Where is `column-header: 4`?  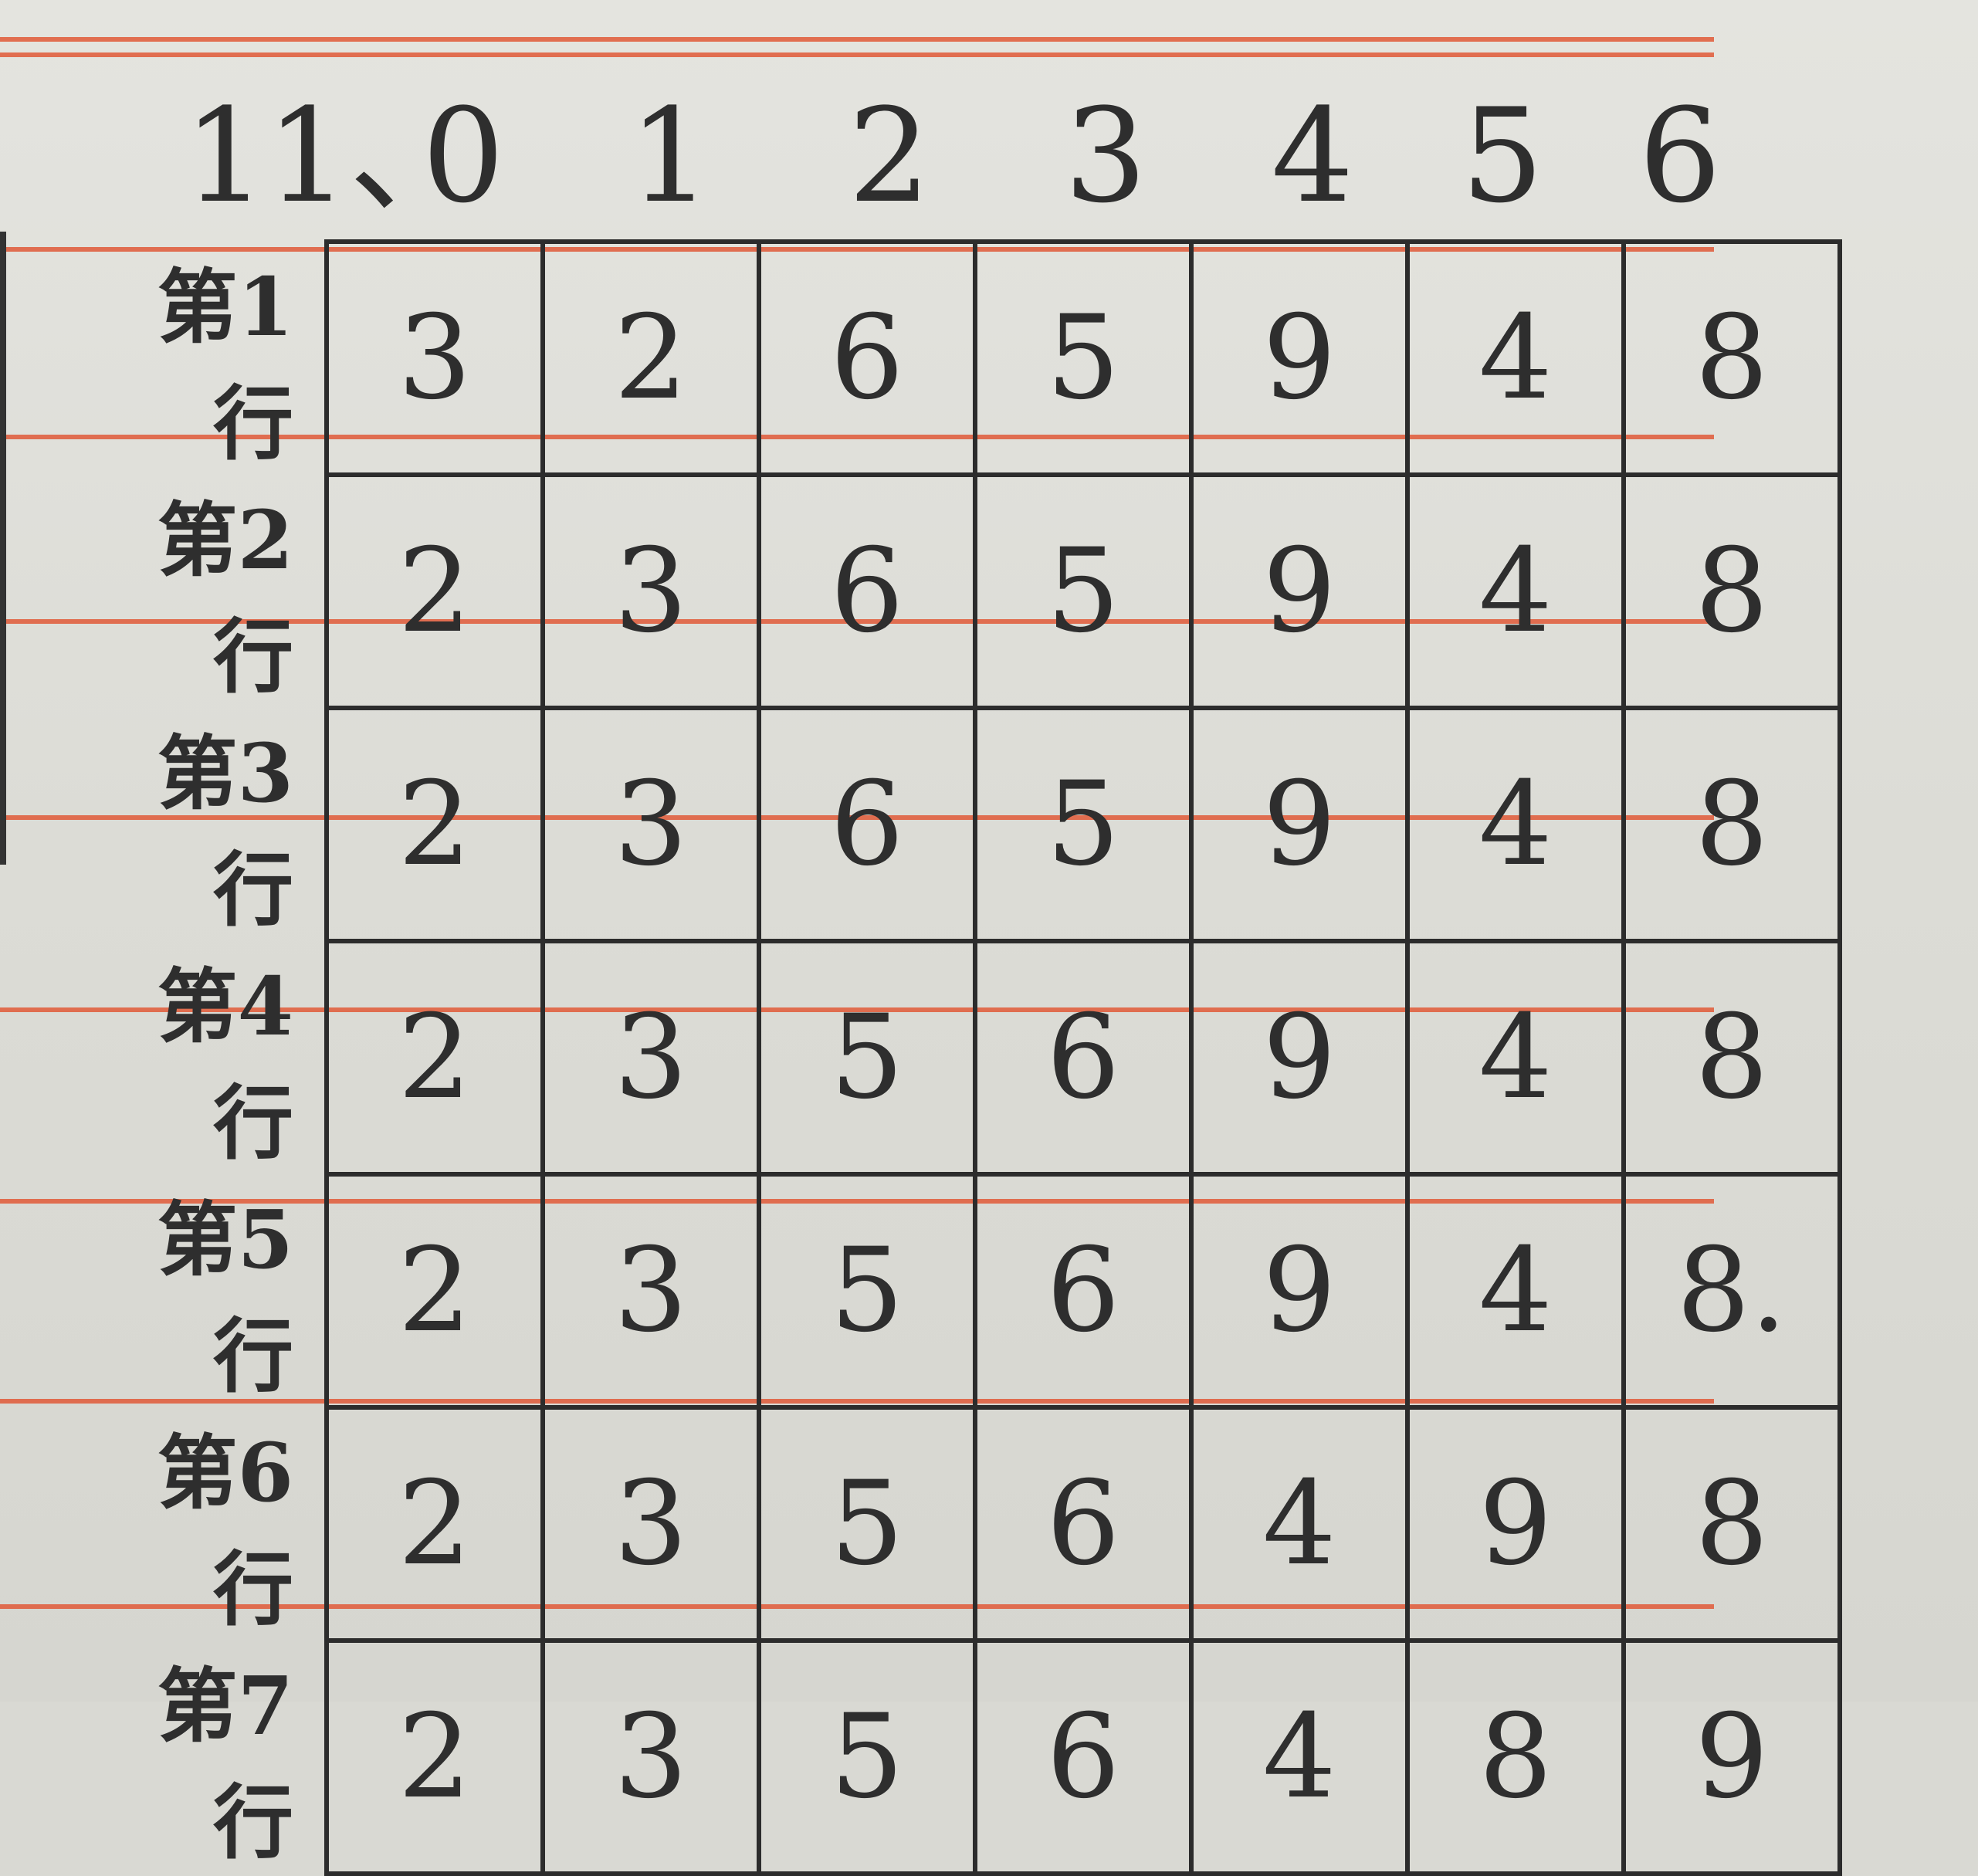 column-header: 4 is located at coordinates (1312, 156).